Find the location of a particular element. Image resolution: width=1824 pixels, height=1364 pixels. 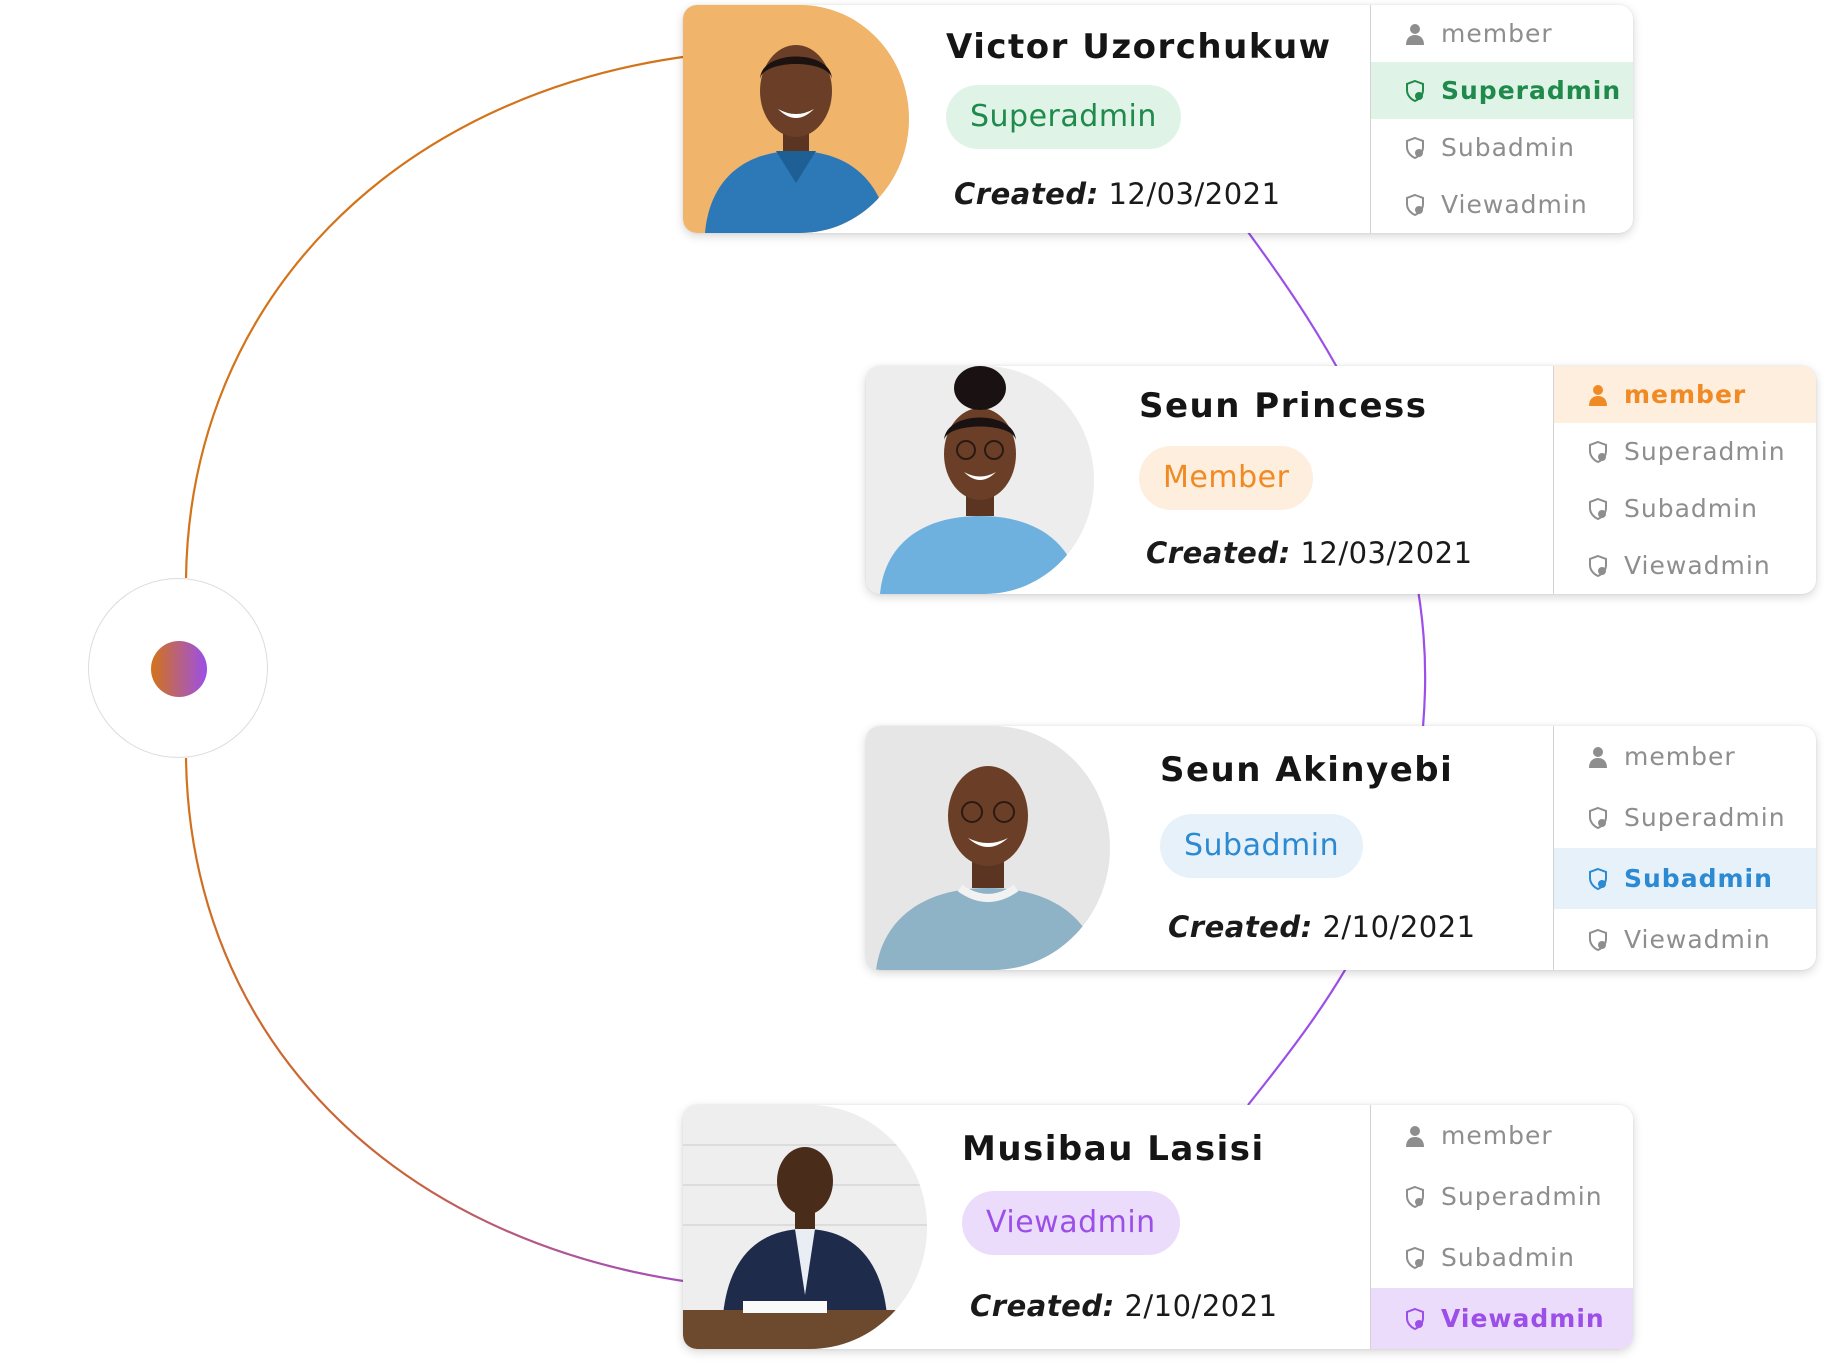

user-name: Victor Uzorchukuw is located at coordinates (1139, 47).